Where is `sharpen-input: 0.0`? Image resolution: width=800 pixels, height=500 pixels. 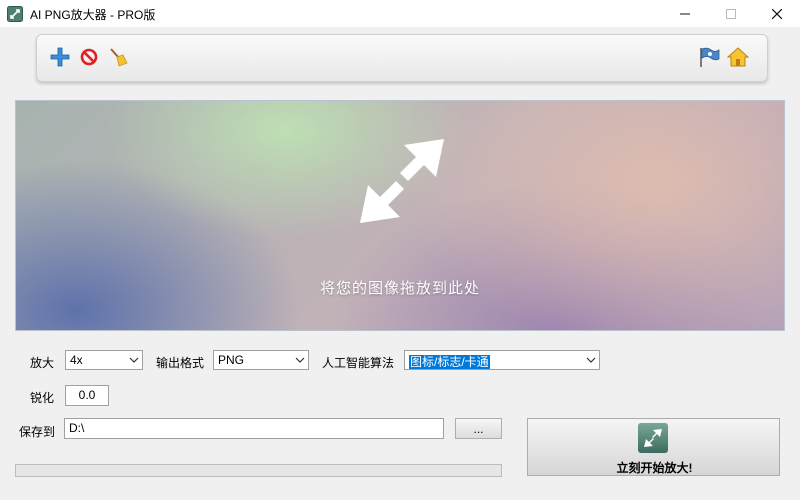
sharpen-input: 0.0 is located at coordinates (87, 395).